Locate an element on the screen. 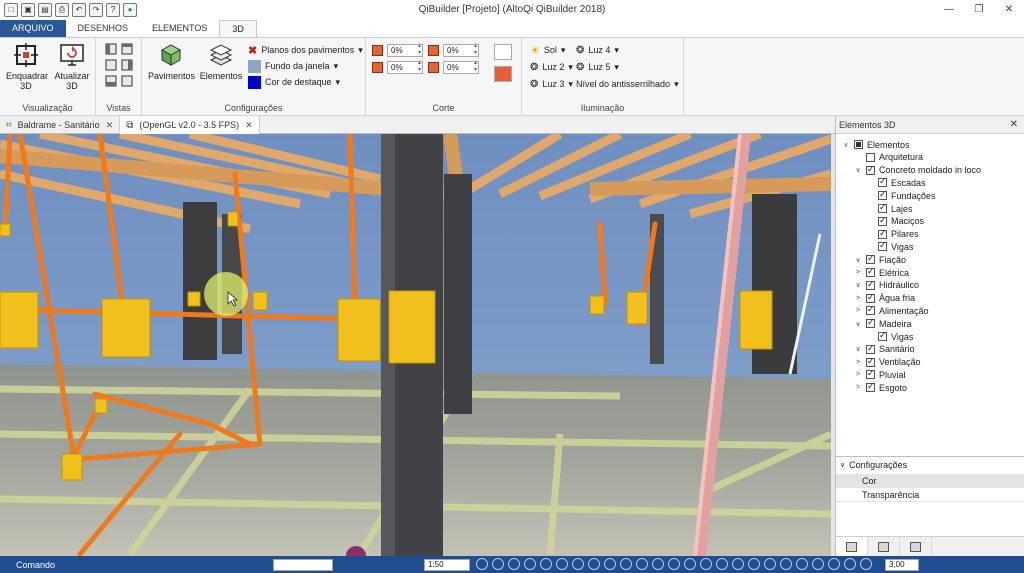 The width and height of the screenshot is (1024, 573). layer-icon is located at coordinates (690, 564).